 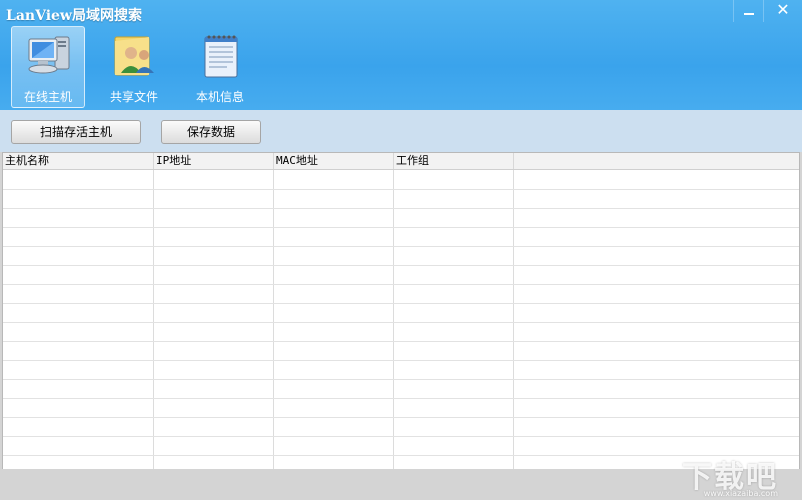 I want to click on watermark-url: www.xiazaiba.com, so click(x=740, y=493).